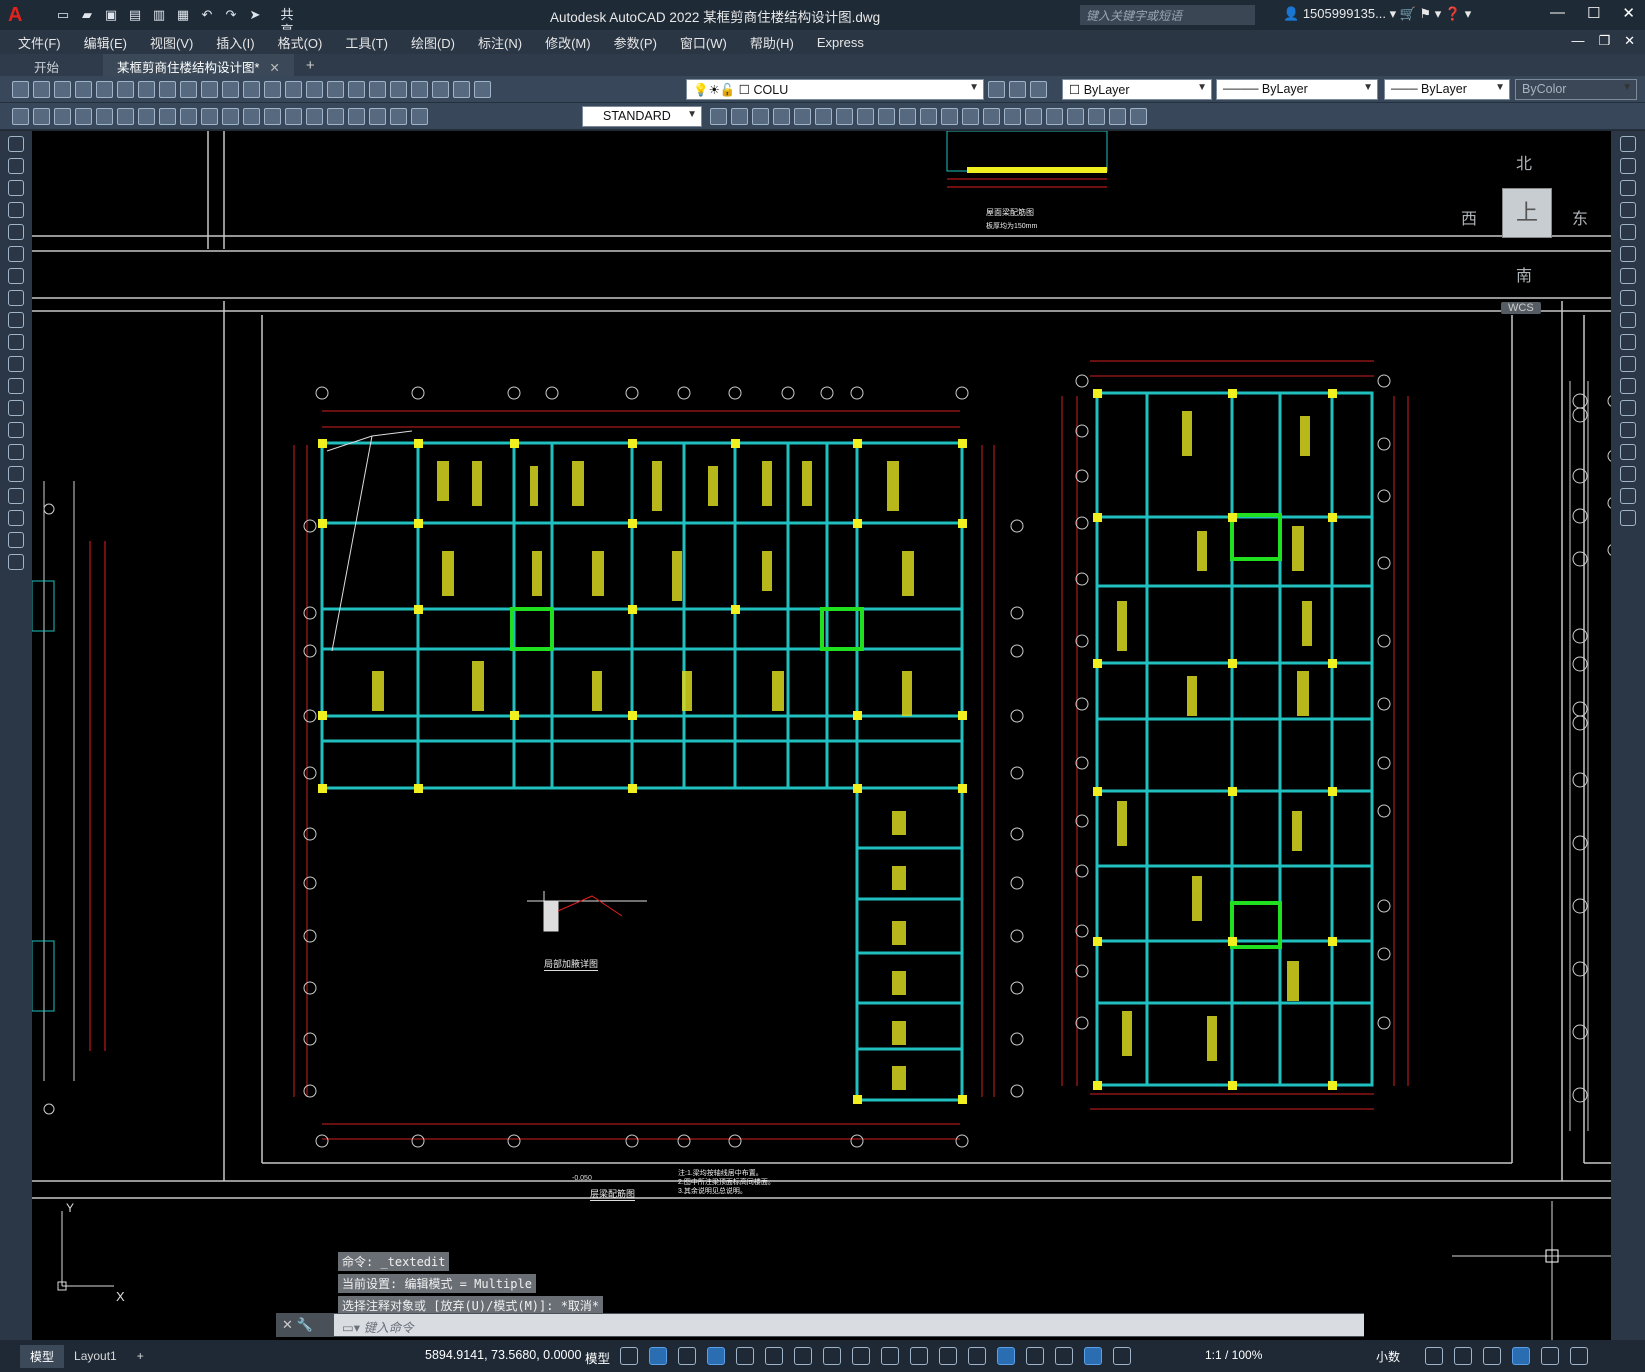 This screenshot has width=1645, height=1372. I want to click on wcs-menu: WCS, so click(1521, 308).